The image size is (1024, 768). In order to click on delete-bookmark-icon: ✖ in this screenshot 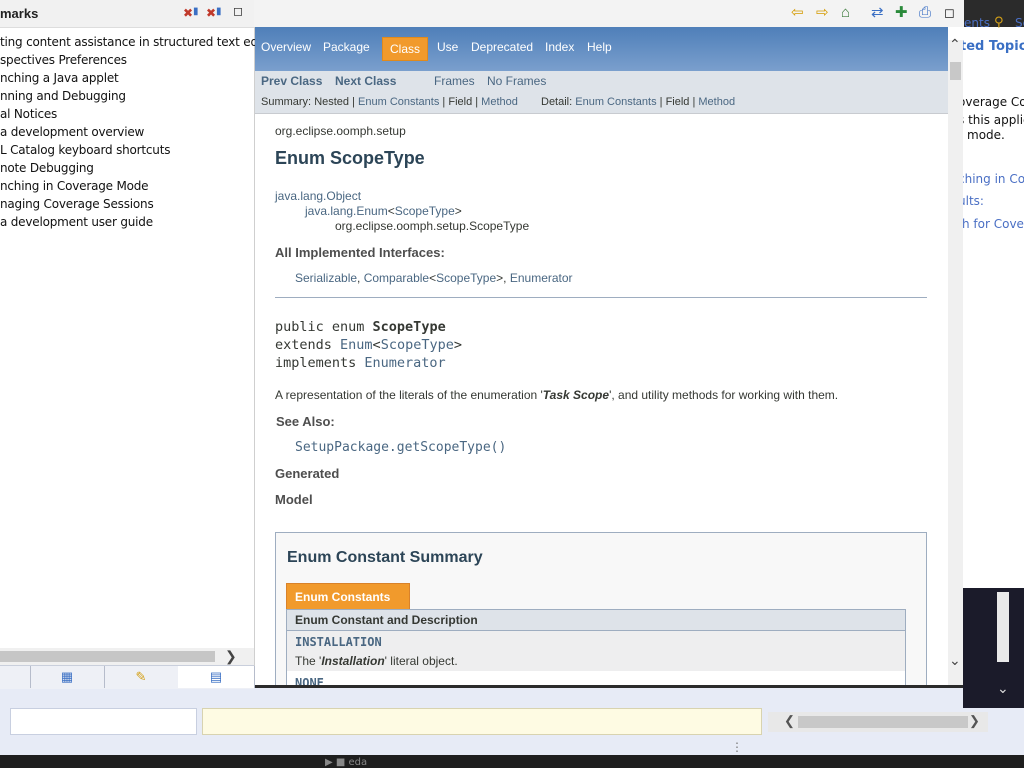, I will do `click(188, 13)`.